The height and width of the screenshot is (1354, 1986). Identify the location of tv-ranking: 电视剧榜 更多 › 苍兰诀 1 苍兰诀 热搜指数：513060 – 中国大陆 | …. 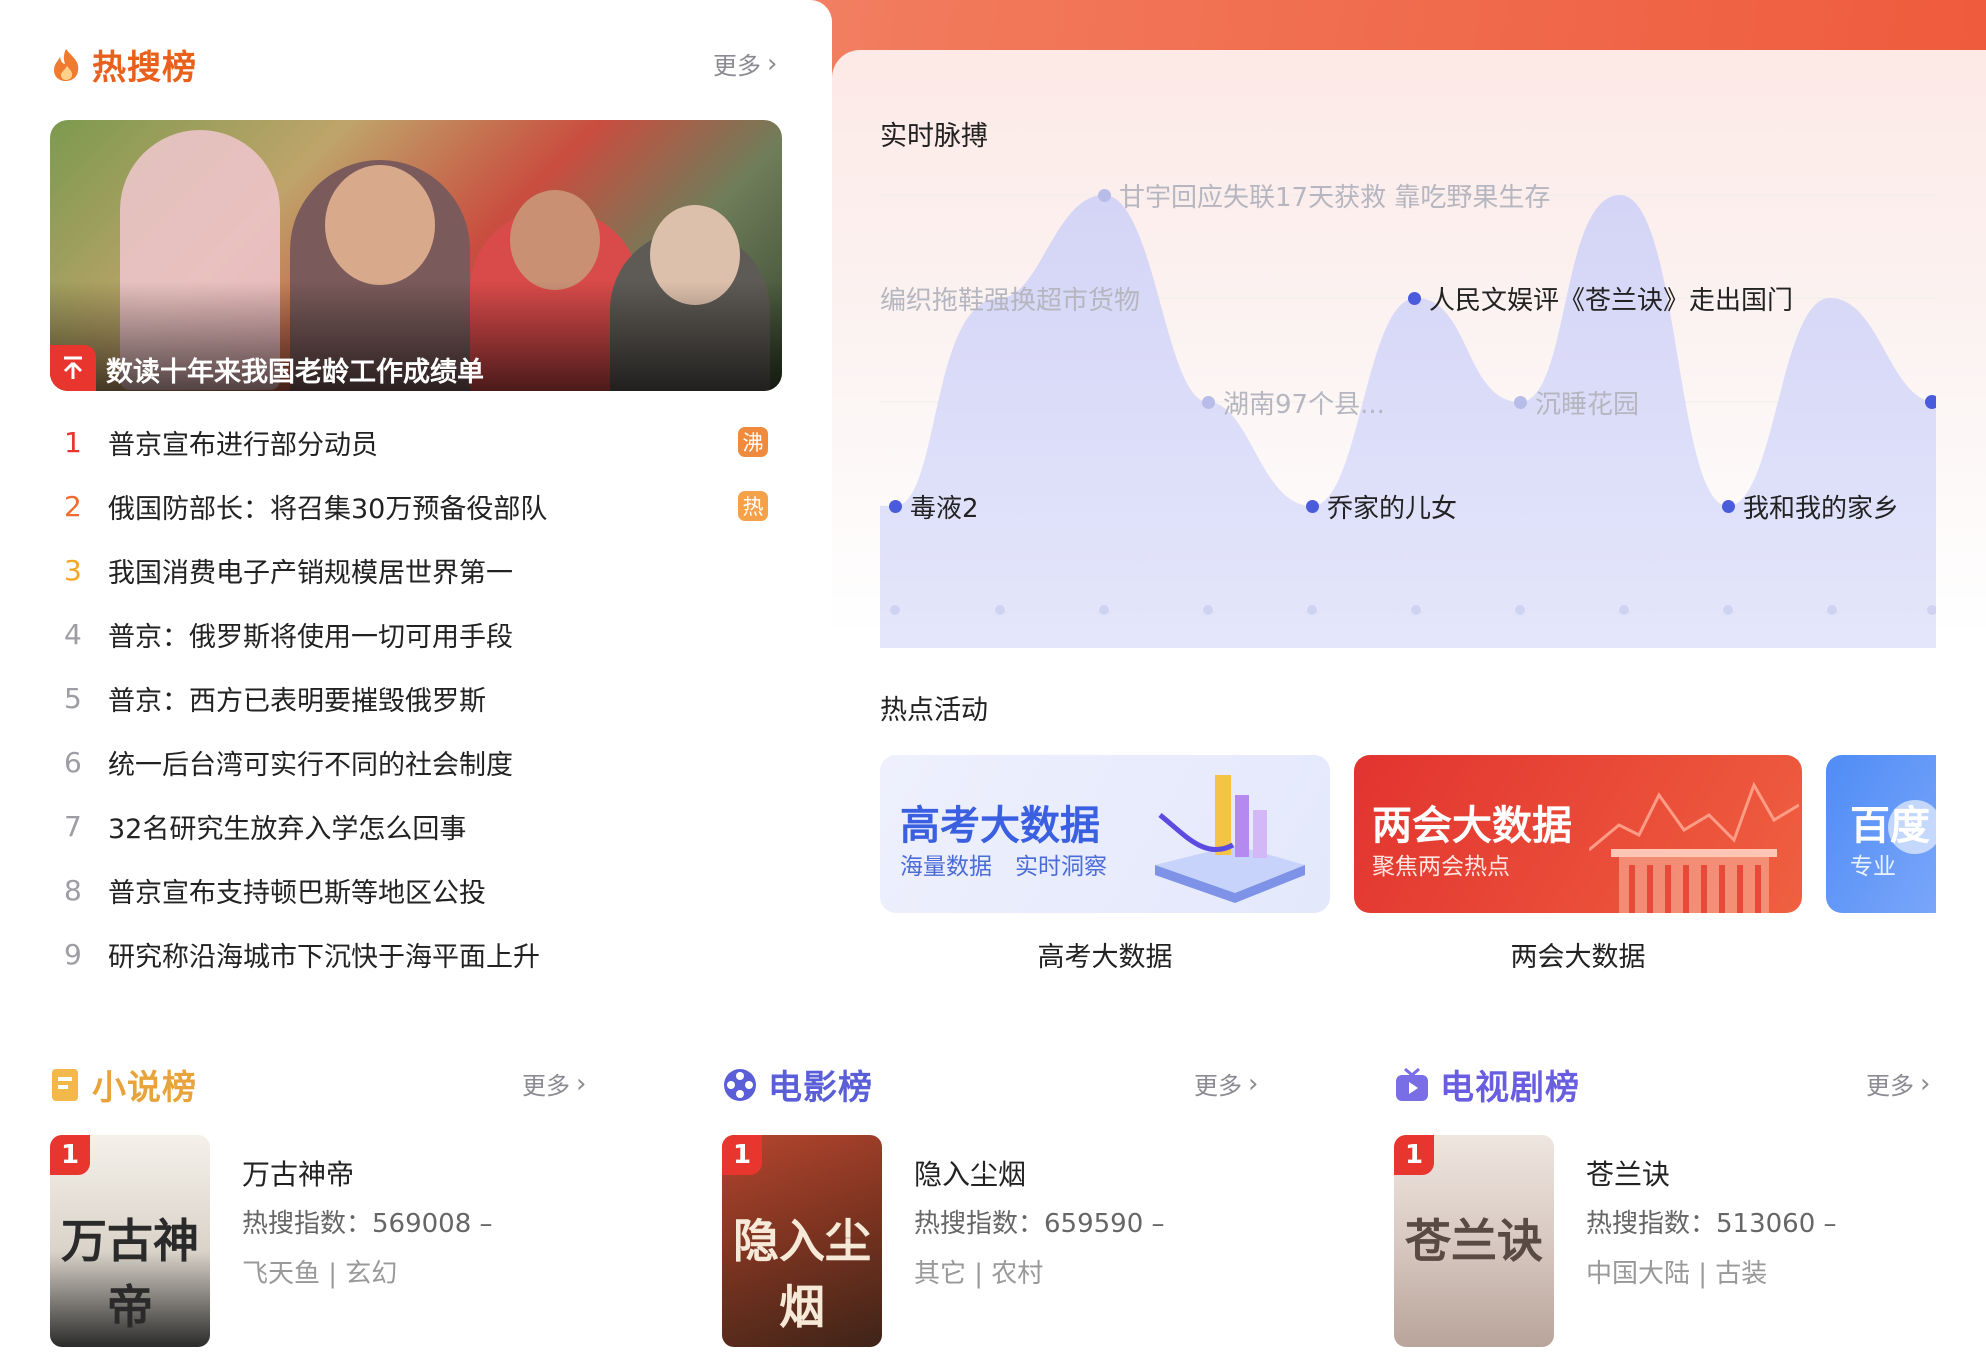
(1669, 1200).